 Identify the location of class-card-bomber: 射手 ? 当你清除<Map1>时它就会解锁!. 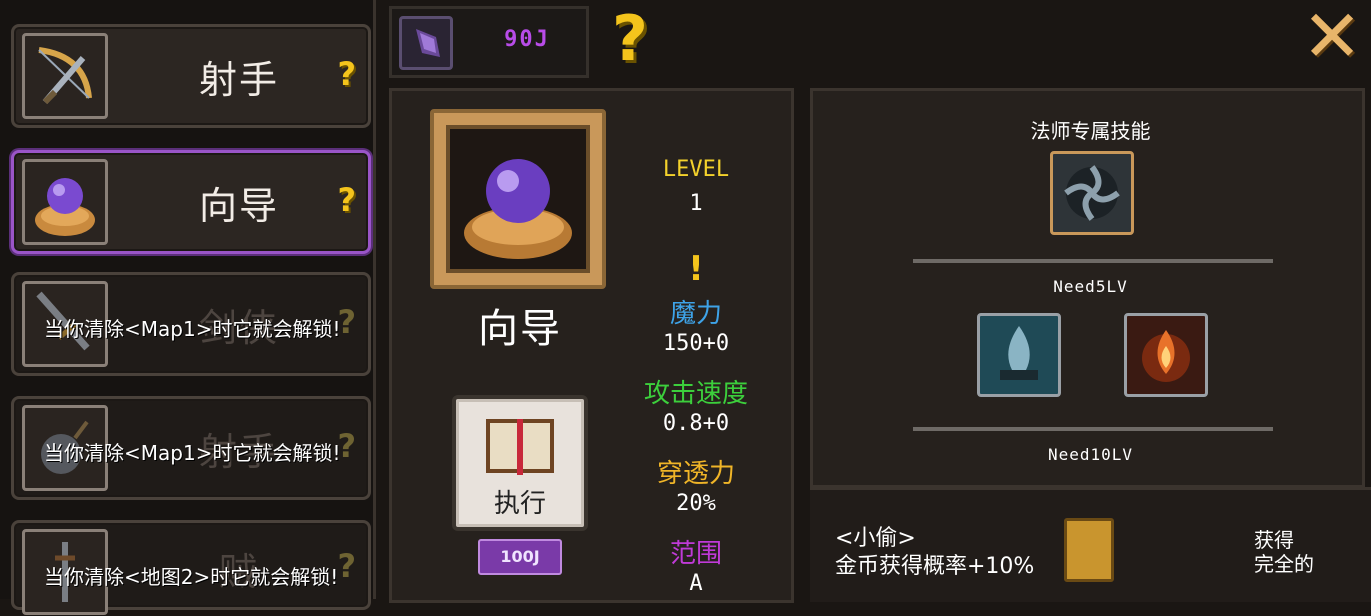
(191, 448).